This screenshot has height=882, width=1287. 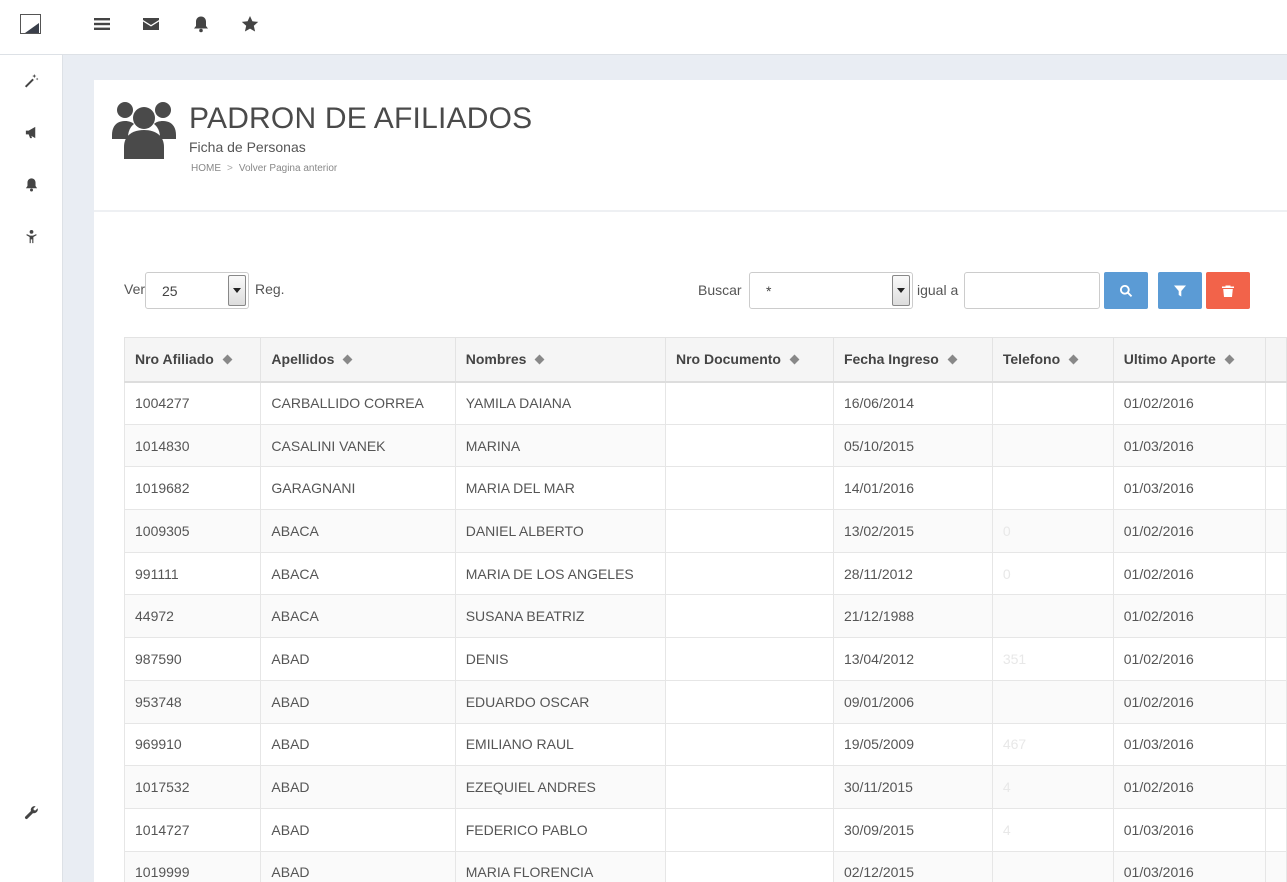 What do you see at coordinates (1052, 659) in the screenshot?
I see `table-cell: 351` at bounding box center [1052, 659].